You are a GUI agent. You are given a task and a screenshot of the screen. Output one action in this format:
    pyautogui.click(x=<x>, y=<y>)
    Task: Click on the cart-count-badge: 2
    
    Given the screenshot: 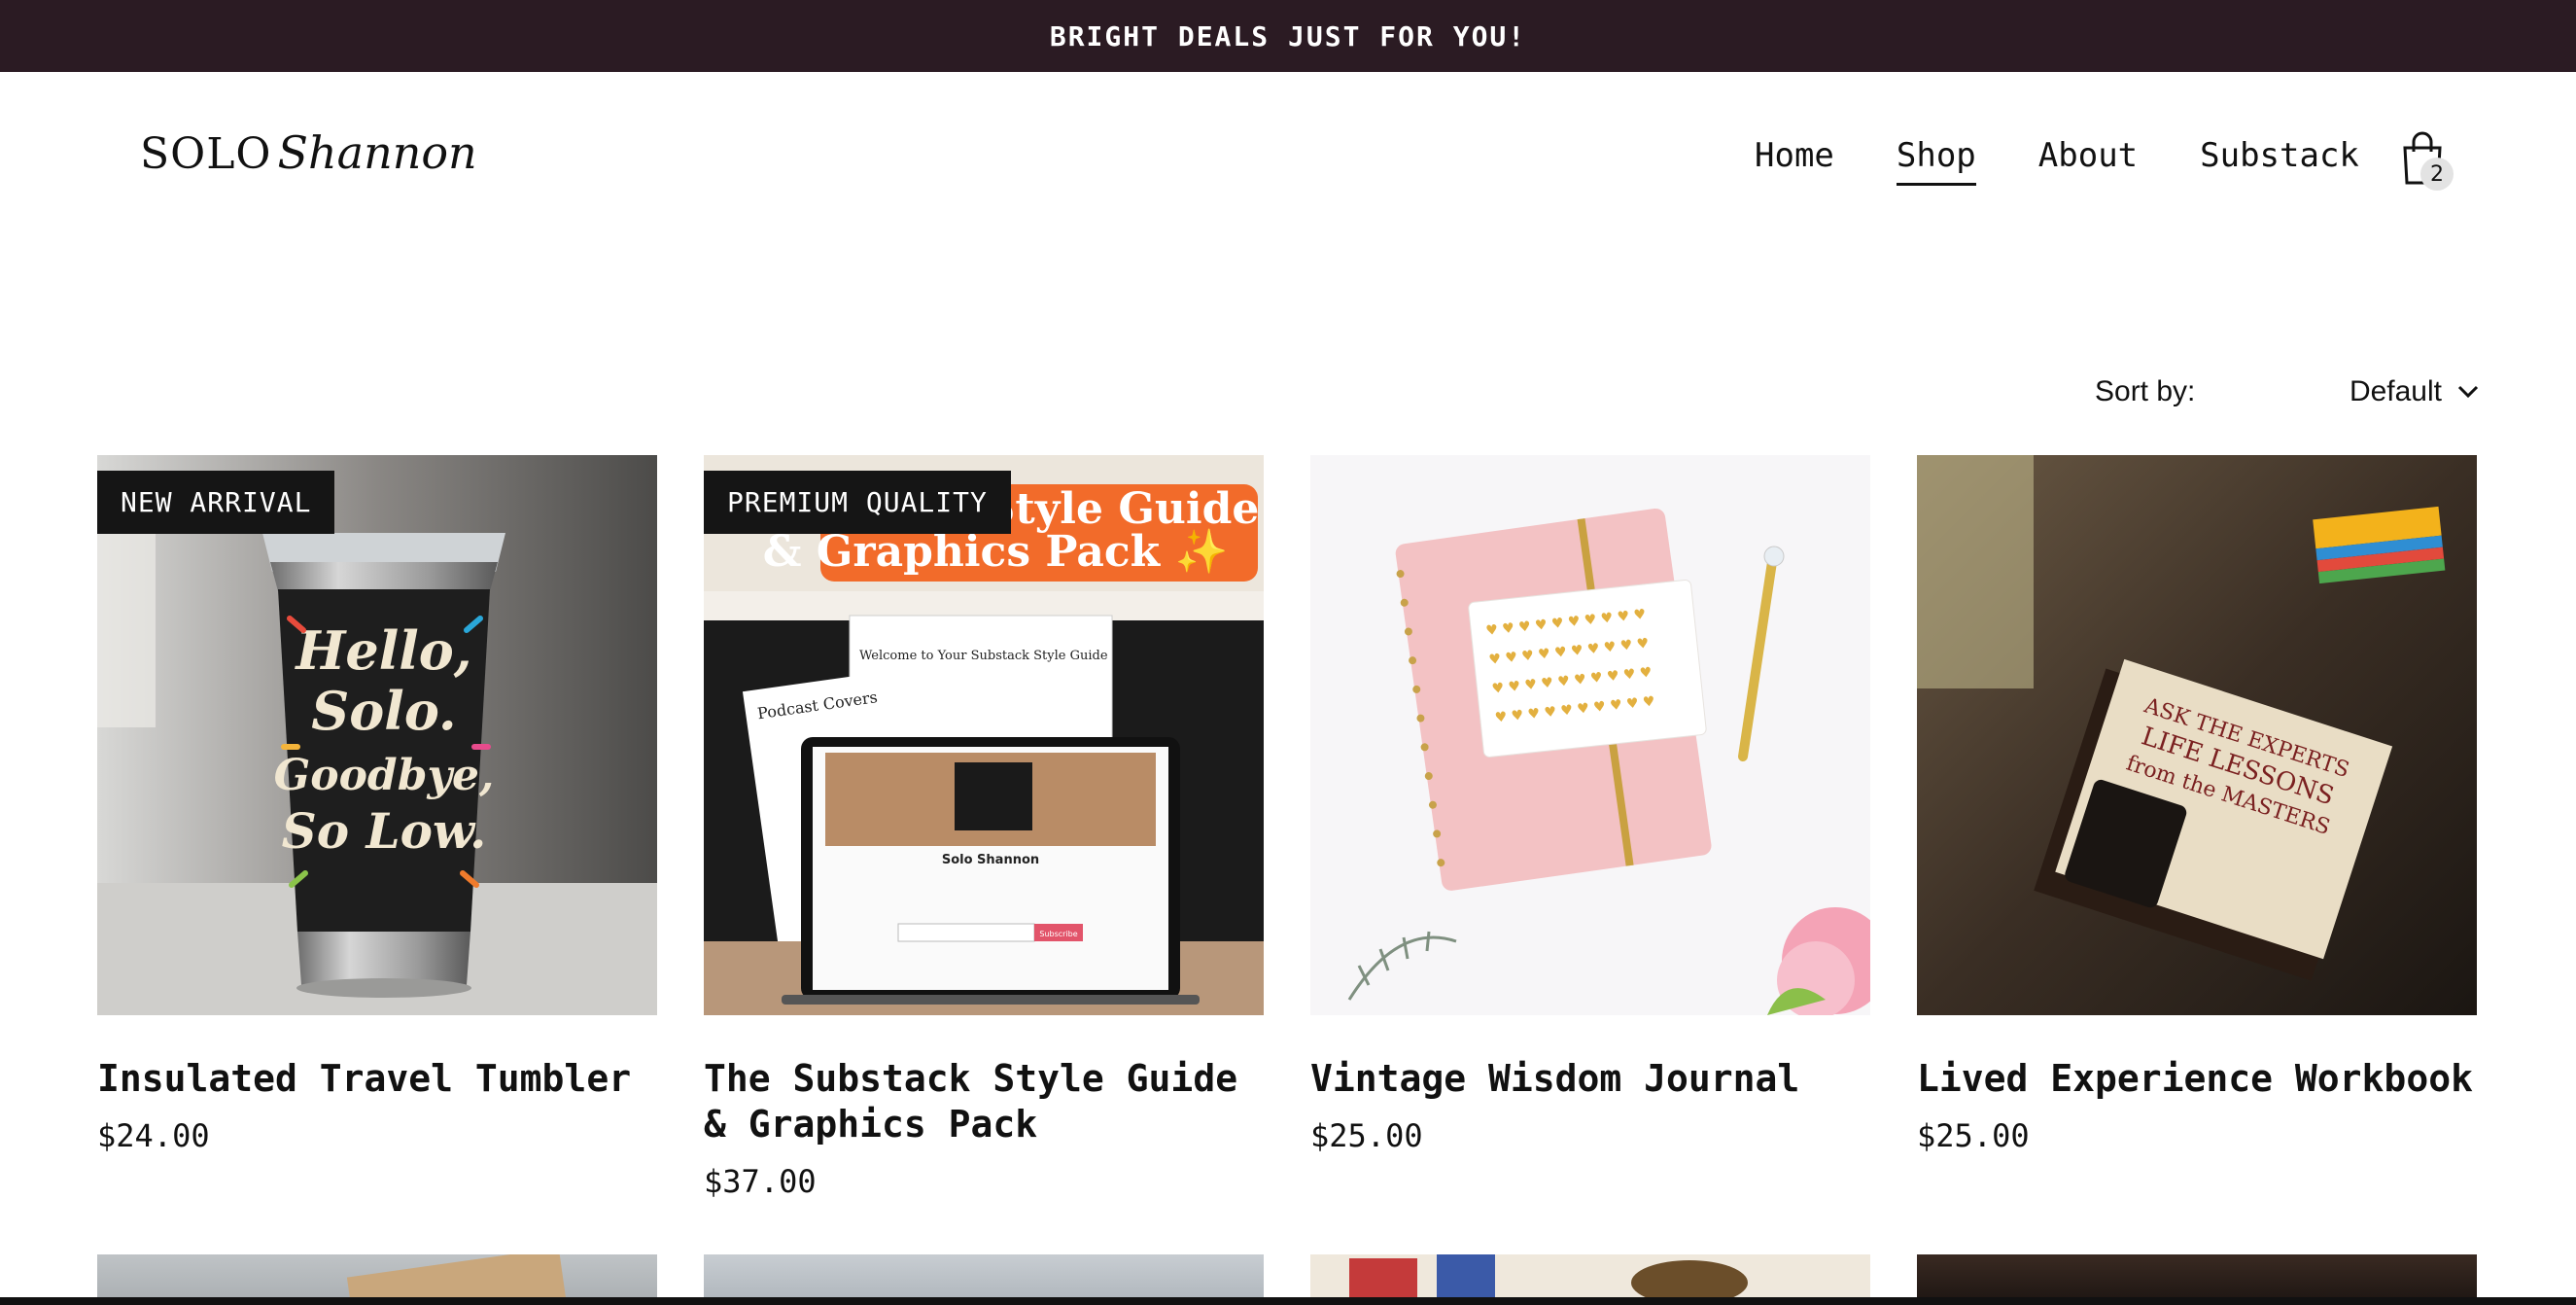 What is the action you would take?
    pyautogui.click(x=2437, y=175)
    